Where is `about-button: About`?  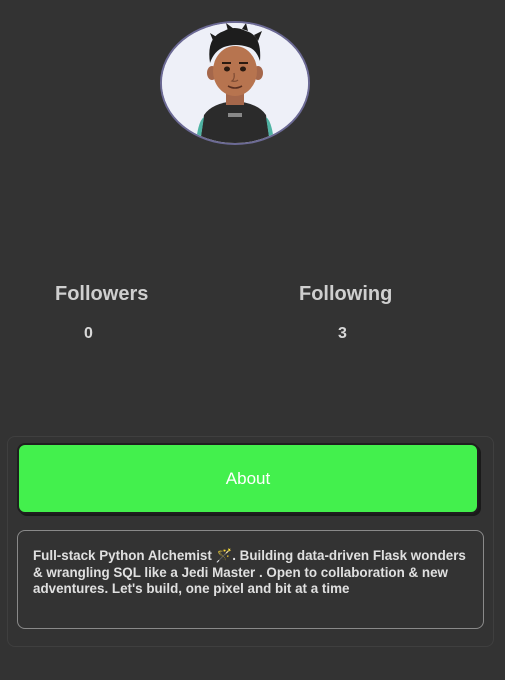 about-button: About is located at coordinates (248, 478).